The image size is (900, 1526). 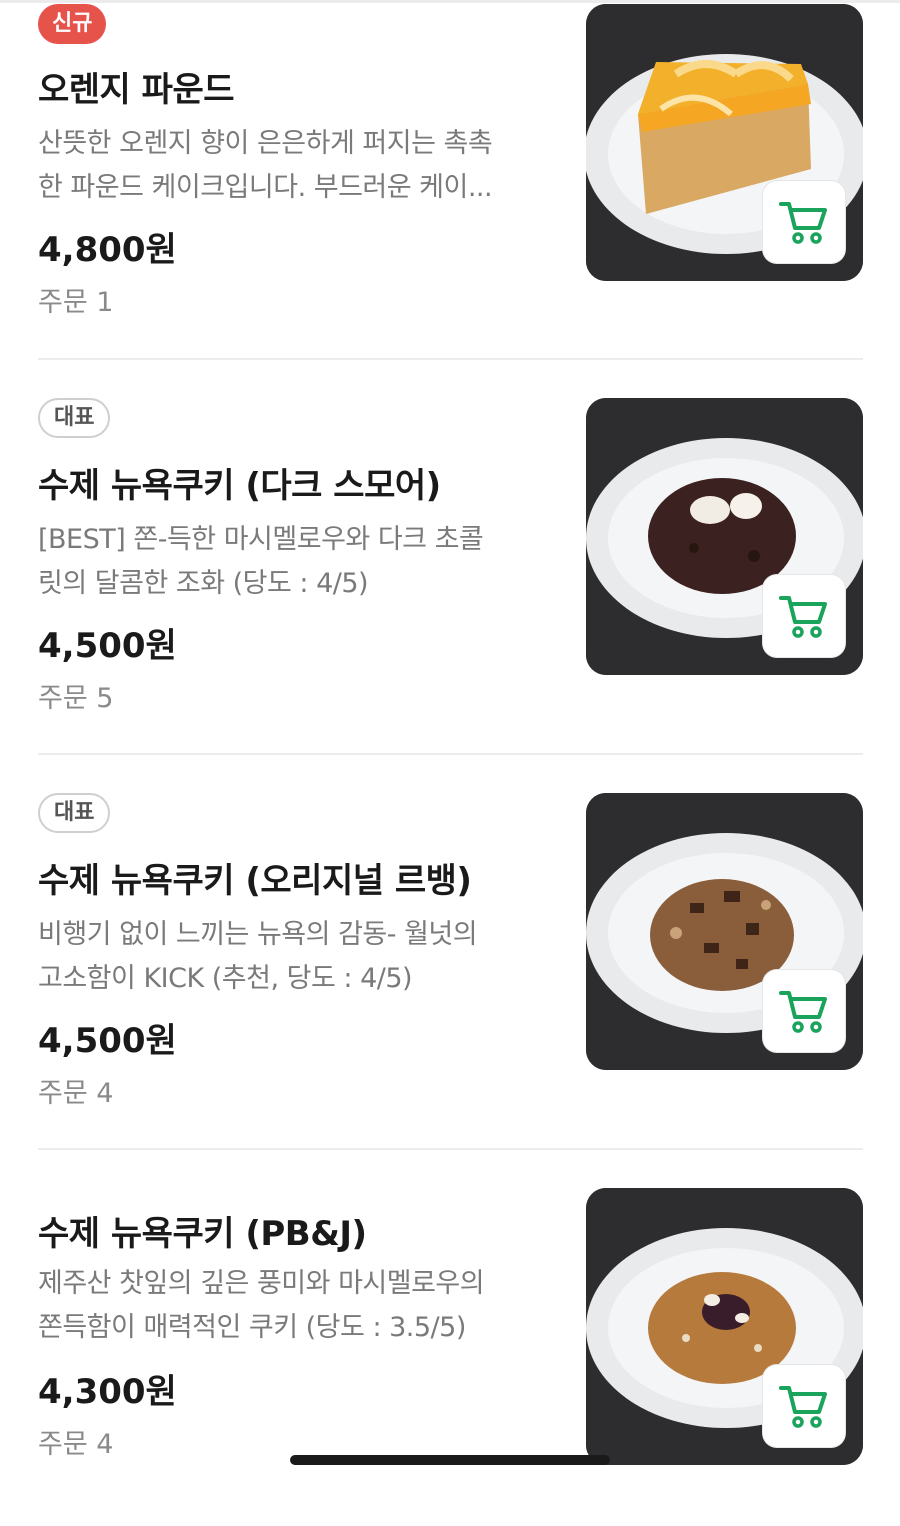 I want to click on description-line: [BEST] 쫀-득한 마시멜로우와 다크 초콜, so click(x=261, y=539).